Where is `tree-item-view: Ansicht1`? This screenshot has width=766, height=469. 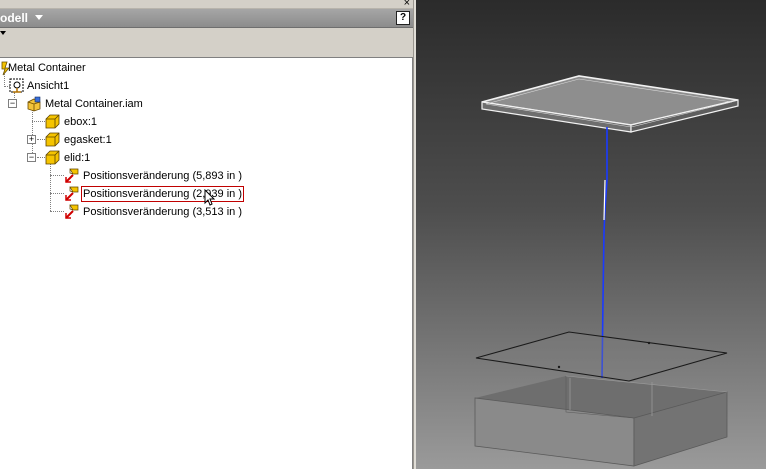
tree-item-view: Ansicht1 is located at coordinates (40, 86).